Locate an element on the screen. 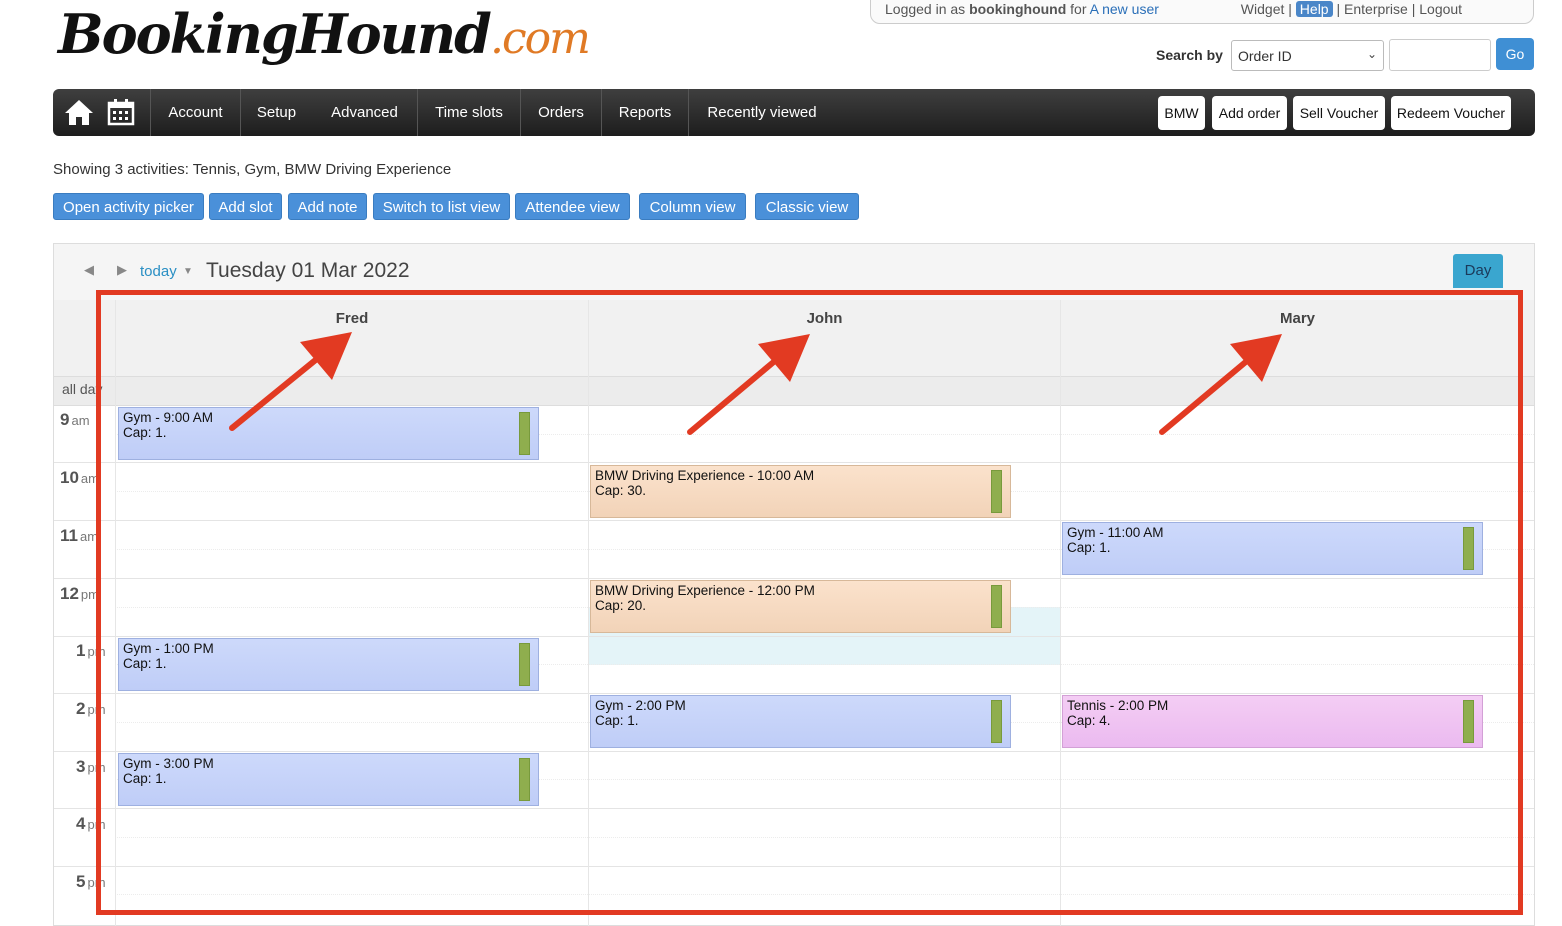 This screenshot has height=926, width=1562. add-slot-button: Add slot is located at coordinates (245, 206).